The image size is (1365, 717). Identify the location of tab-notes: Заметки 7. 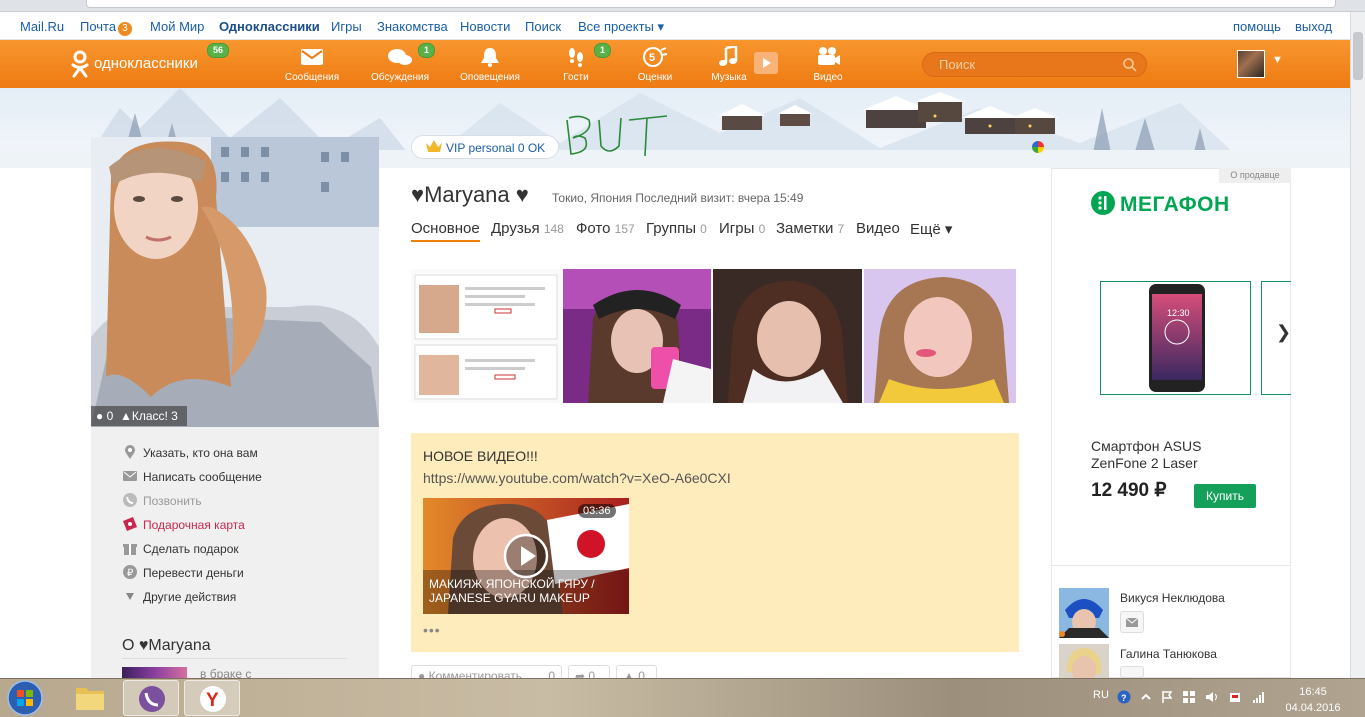
(810, 228).